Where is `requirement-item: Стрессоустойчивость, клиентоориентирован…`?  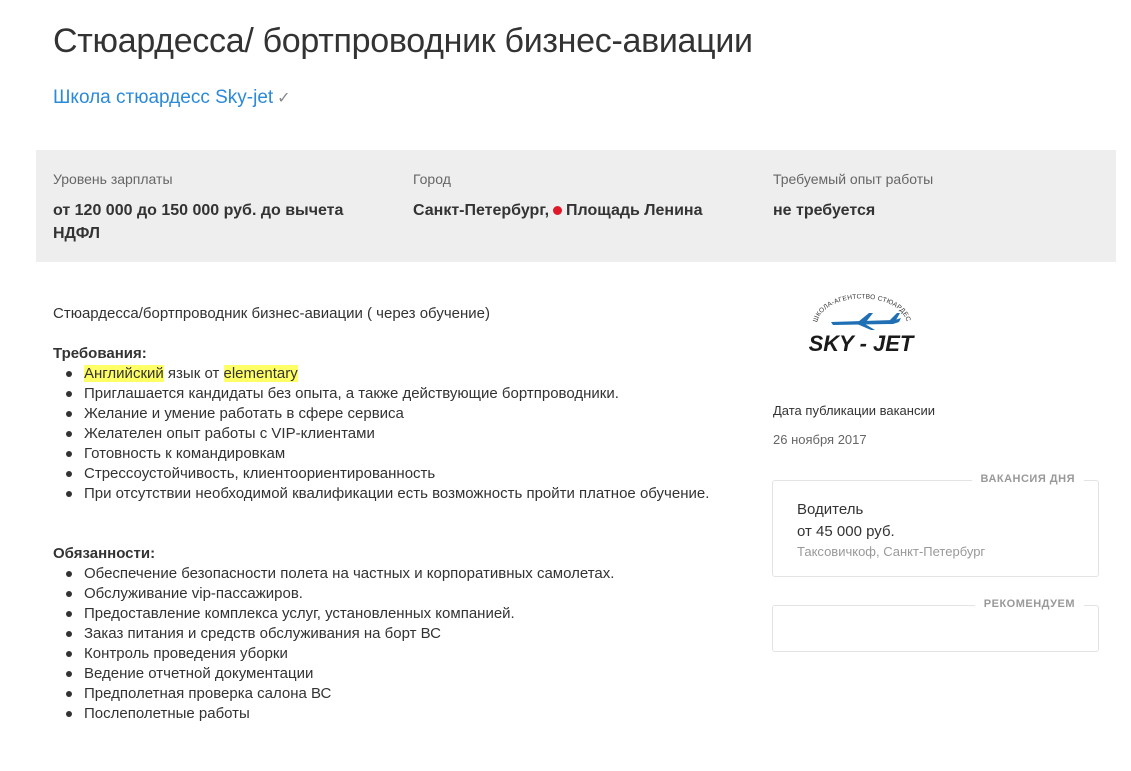 requirement-item: Стрессоустойчивость, клиентоориентирован… is located at coordinates (383, 474).